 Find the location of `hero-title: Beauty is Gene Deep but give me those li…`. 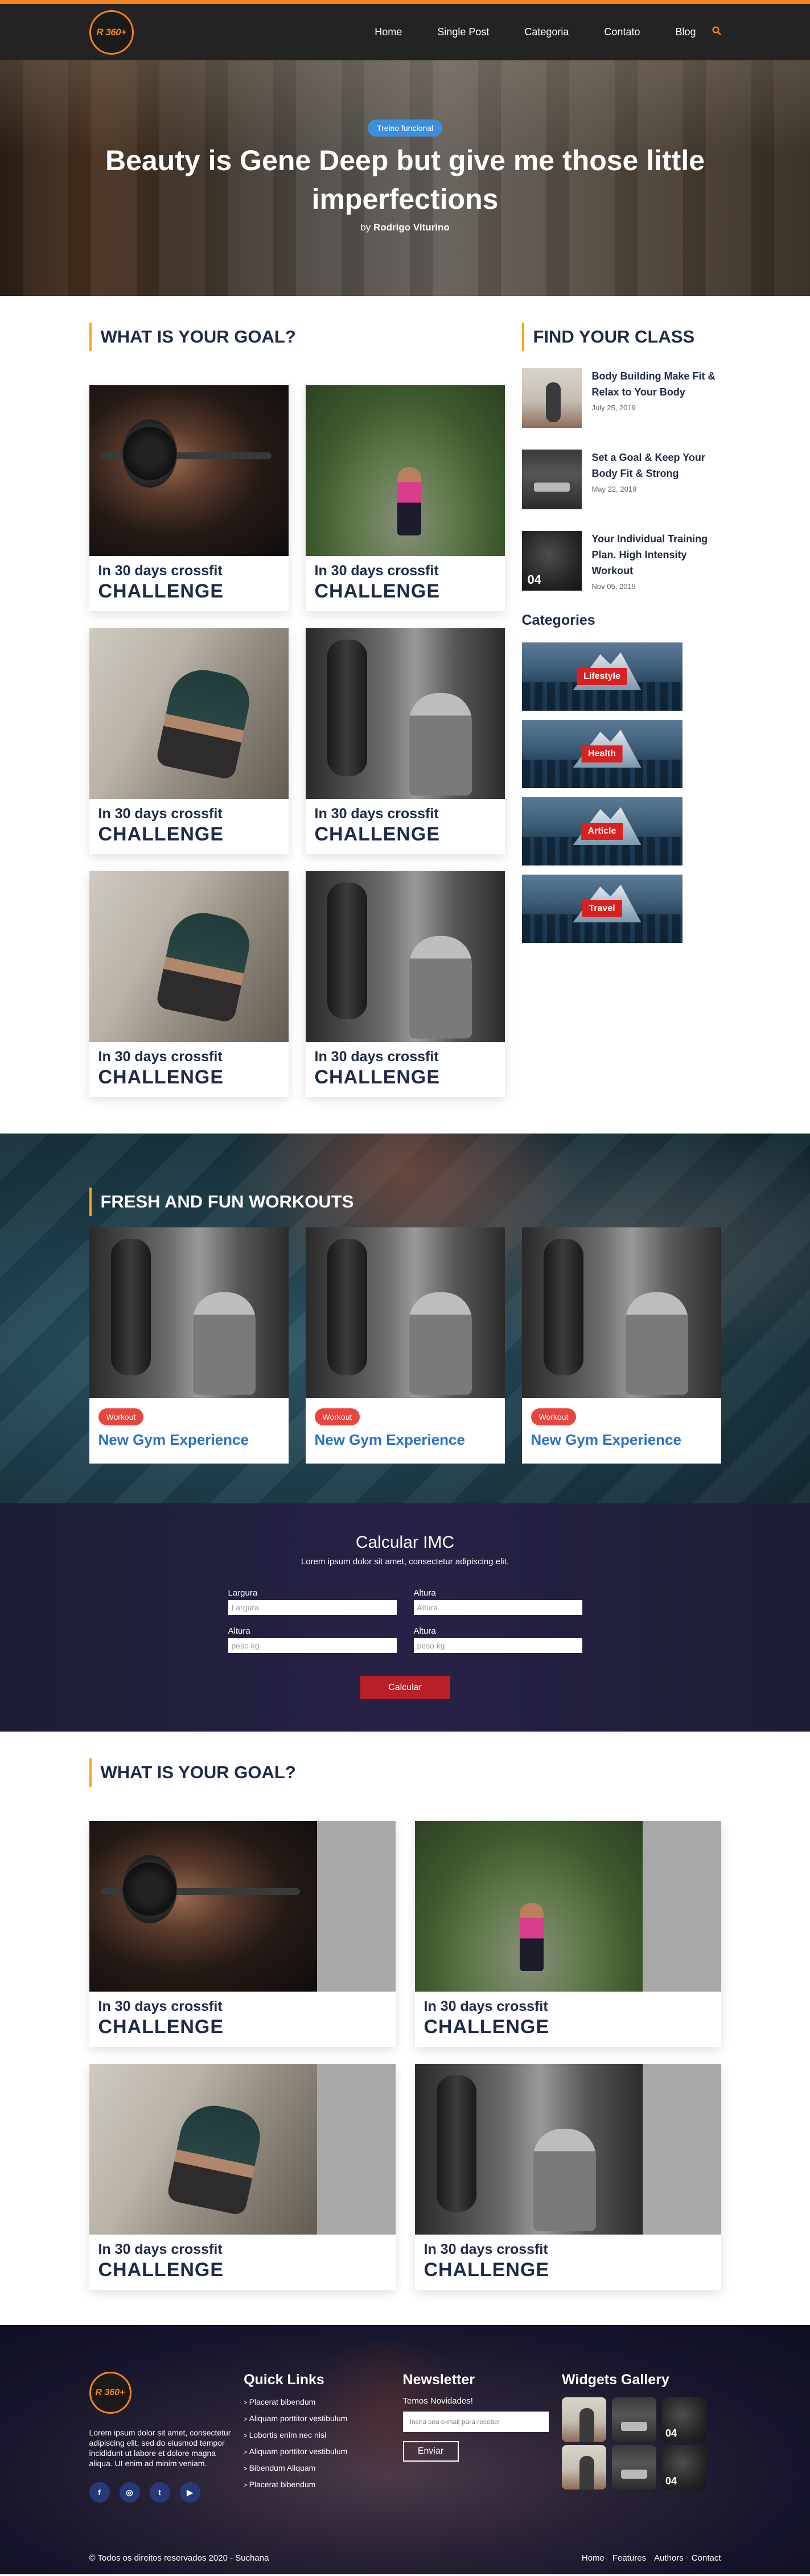

hero-title: Beauty is Gene Deep but give me those li… is located at coordinates (405, 180).